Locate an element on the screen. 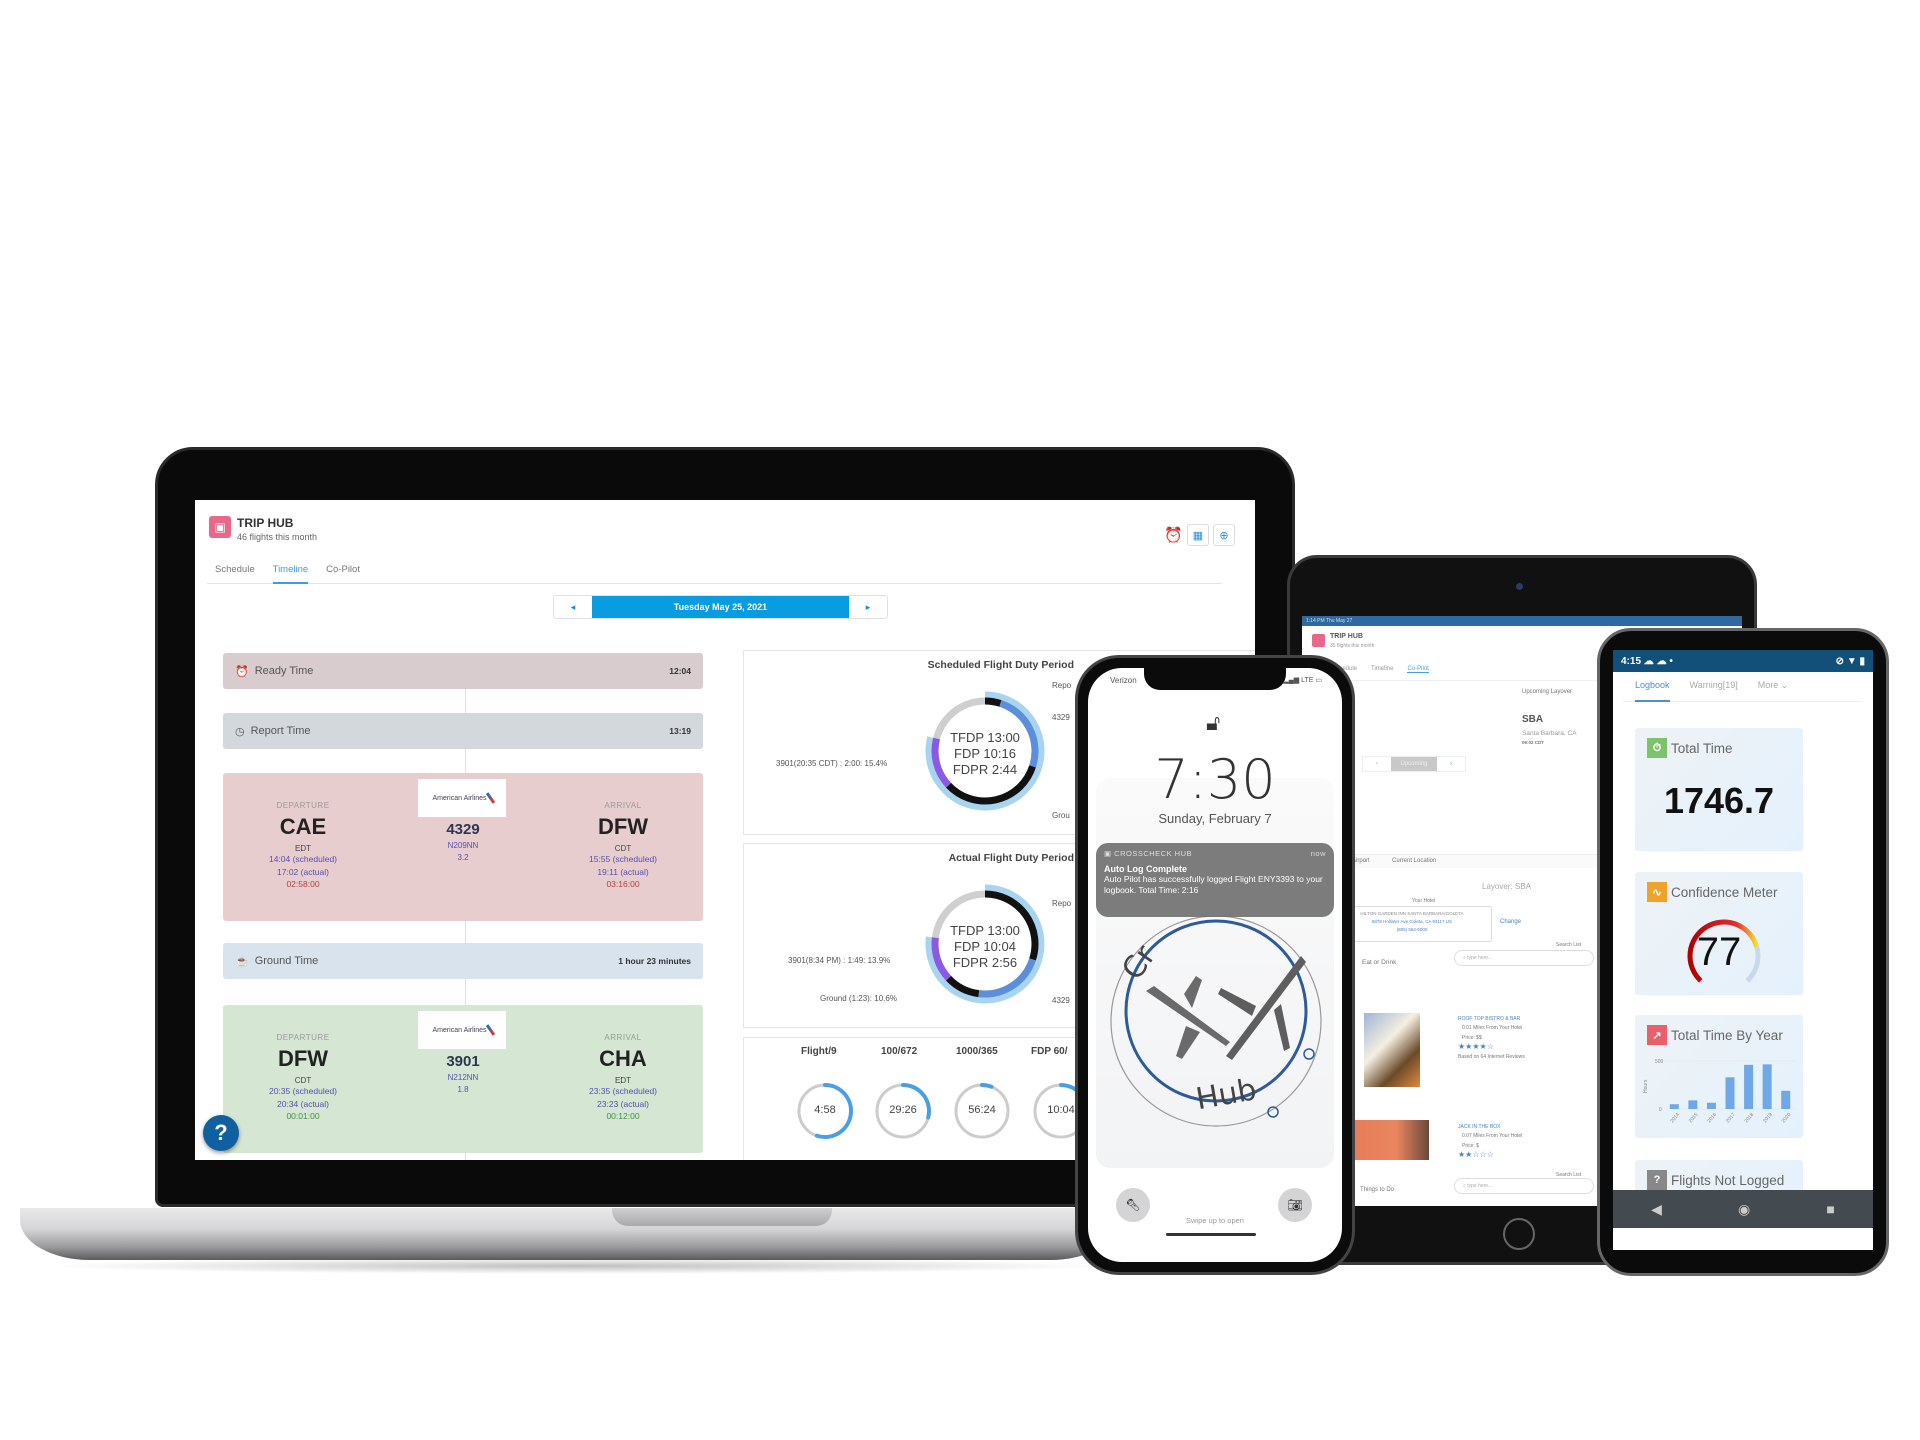 The height and width of the screenshot is (1440, 1920). plus-circle-icon: ⊕ is located at coordinates (1224, 535).